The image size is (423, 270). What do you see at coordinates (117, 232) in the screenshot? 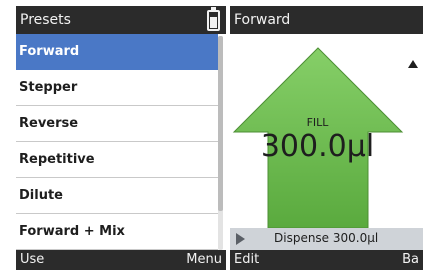
I see `preset-item-forward-mix: Forward + Mix` at bounding box center [117, 232].